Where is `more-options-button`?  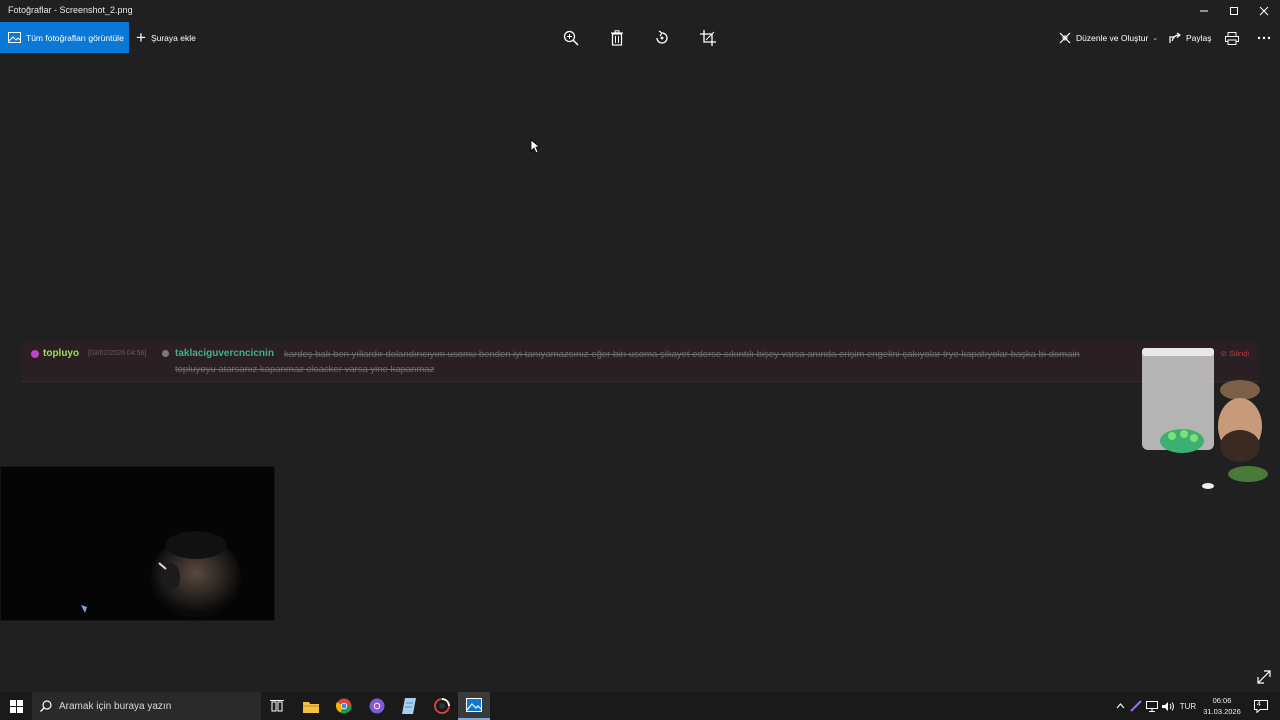
more-options-button is located at coordinates (1264, 38).